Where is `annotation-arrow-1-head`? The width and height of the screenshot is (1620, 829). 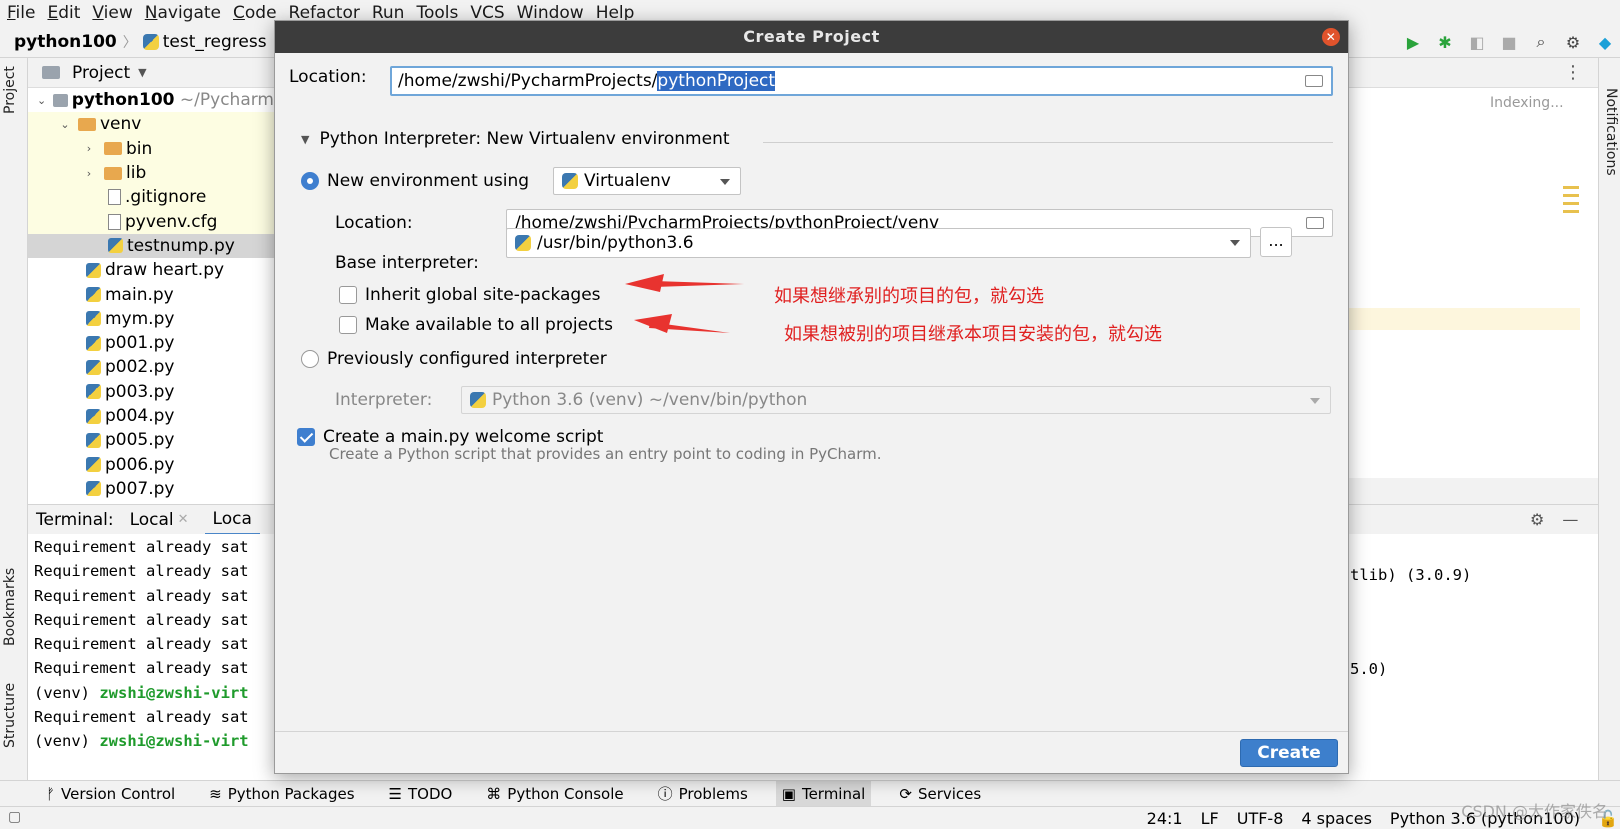 annotation-arrow-1-head is located at coordinates (644, 283).